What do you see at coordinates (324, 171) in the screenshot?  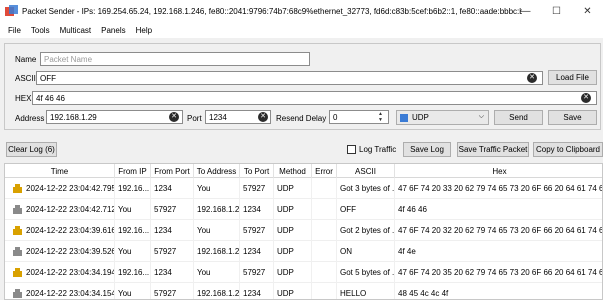 I see `col-error: Error` at bounding box center [324, 171].